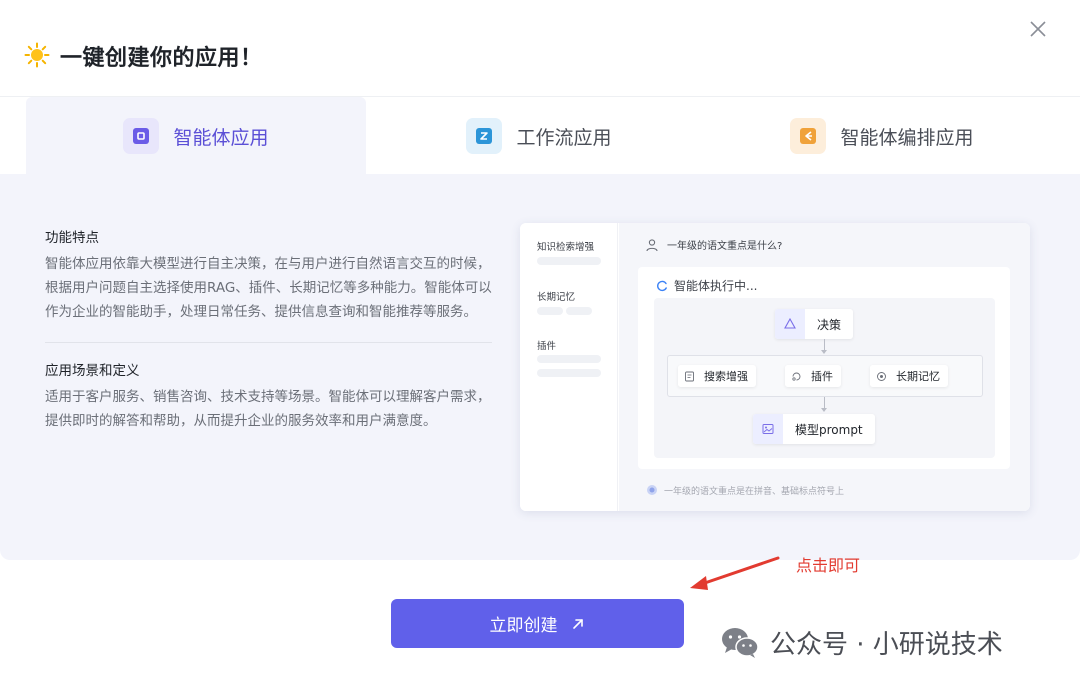 The image size is (1080, 688). I want to click on watermark: 公众号 · 小研说技术, so click(861, 642).